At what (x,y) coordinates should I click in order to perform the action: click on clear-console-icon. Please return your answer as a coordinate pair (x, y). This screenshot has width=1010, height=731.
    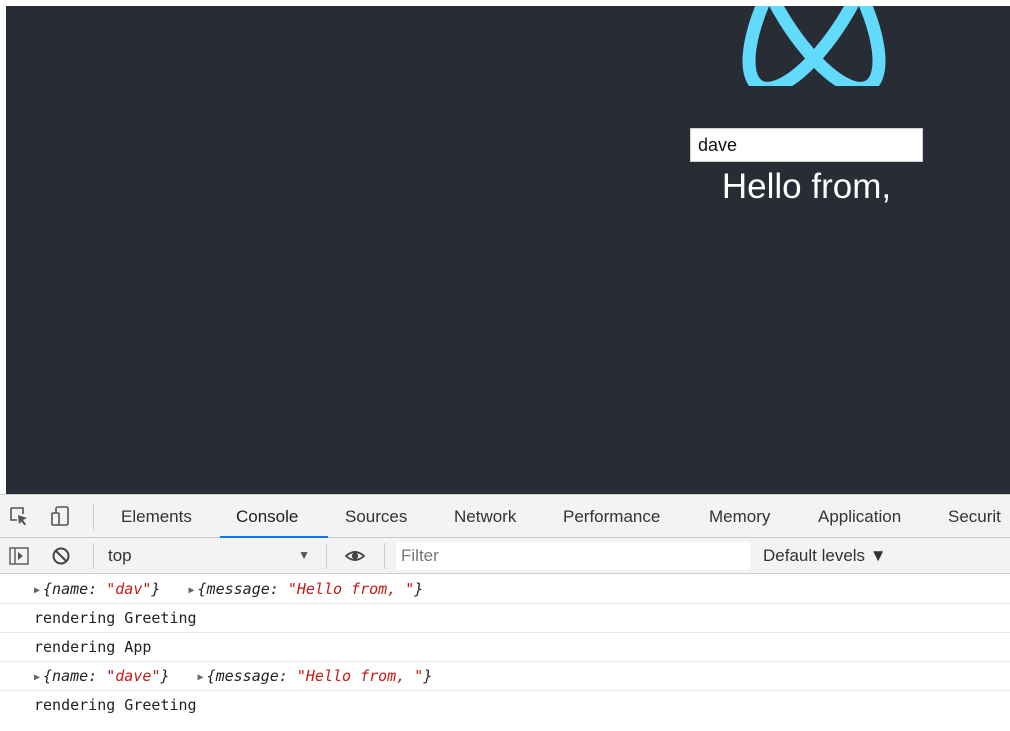
    Looking at the image, I should click on (61, 556).